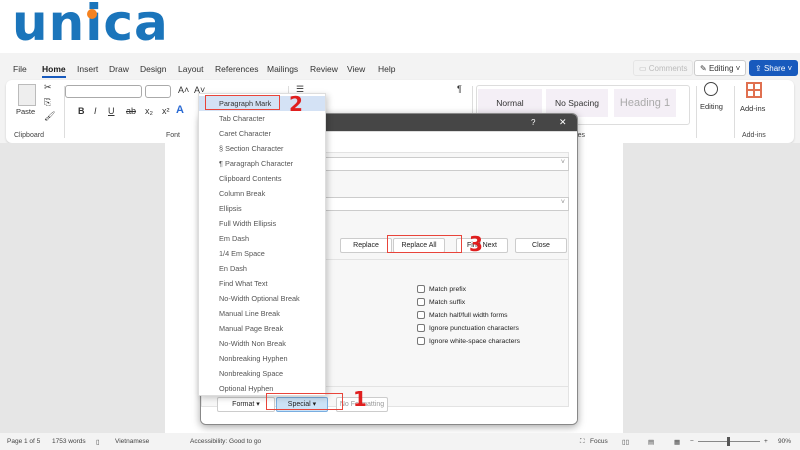  What do you see at coordinates (475, 341) in the screenshot?
I see `option-label: Ignore white-space characters` at bounding box center [475, 341].